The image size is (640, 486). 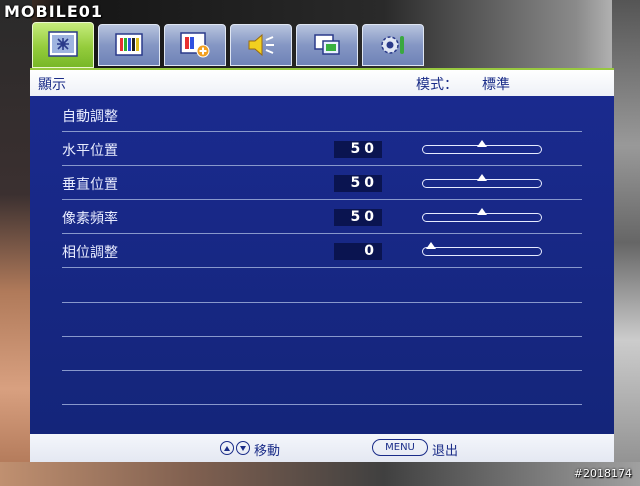 I want to click on picture-advanced-icon, so click(x=195, y=45).